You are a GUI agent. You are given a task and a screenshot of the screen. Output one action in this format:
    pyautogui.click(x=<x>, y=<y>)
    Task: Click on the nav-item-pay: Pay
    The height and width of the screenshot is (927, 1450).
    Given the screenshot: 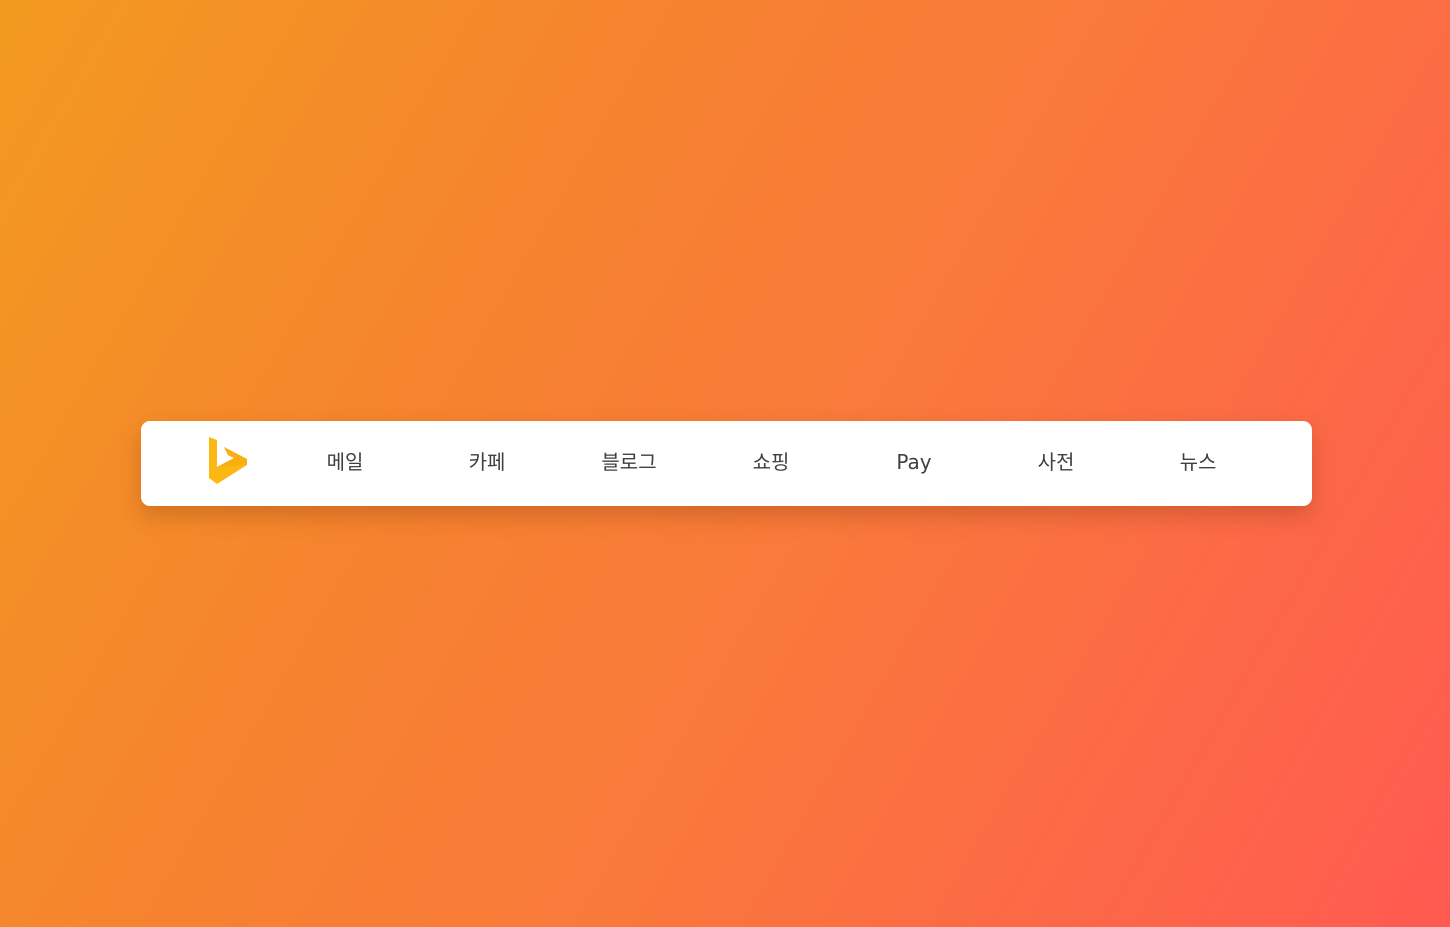 What is the action you would take?
    pyautogui.click(x=913, y=463)
    